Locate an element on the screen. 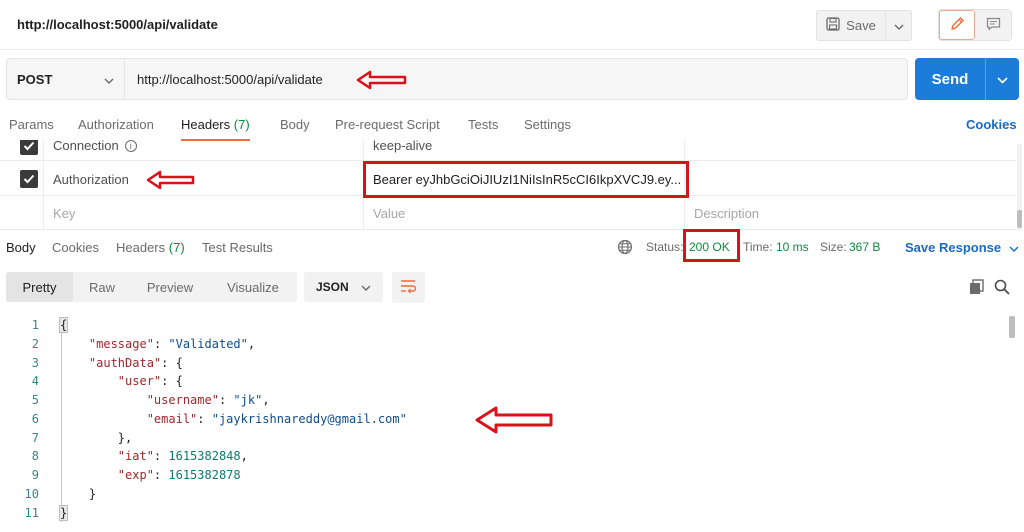  line-number: 8 is located at coordinates (35, 456).